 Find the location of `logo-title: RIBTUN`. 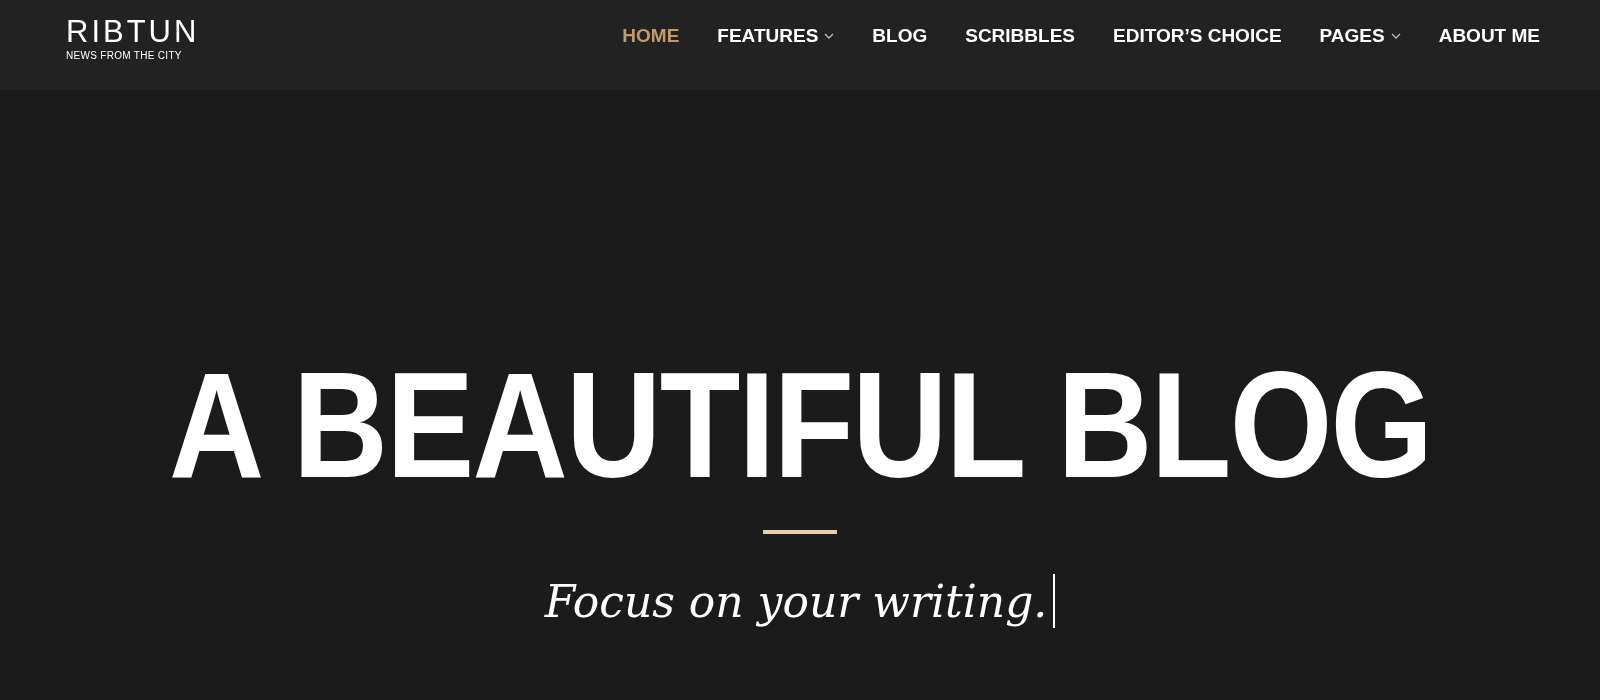

logo-title: RIBTUN is located at coordinates (133, 31).